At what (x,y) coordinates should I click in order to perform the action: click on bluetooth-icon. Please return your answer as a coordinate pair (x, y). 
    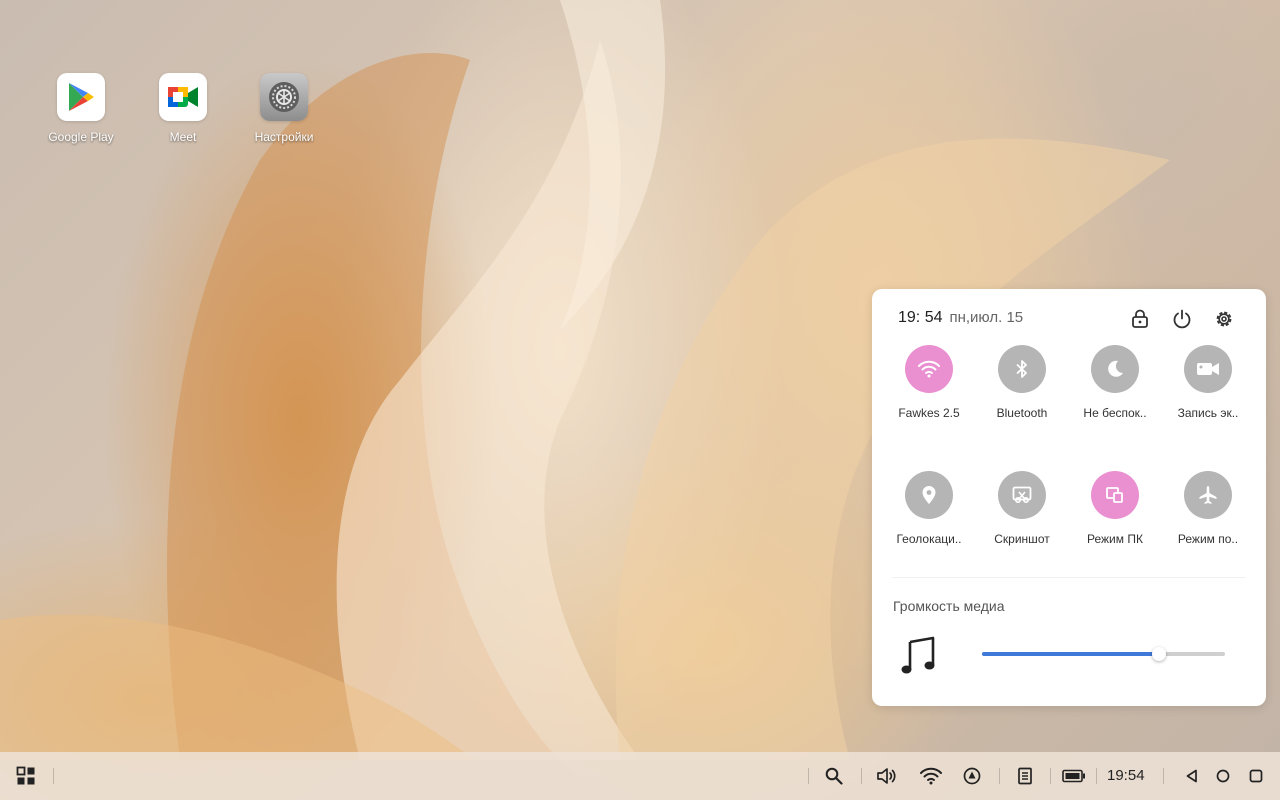
    Looking at the image, I should click on (1021, 369).